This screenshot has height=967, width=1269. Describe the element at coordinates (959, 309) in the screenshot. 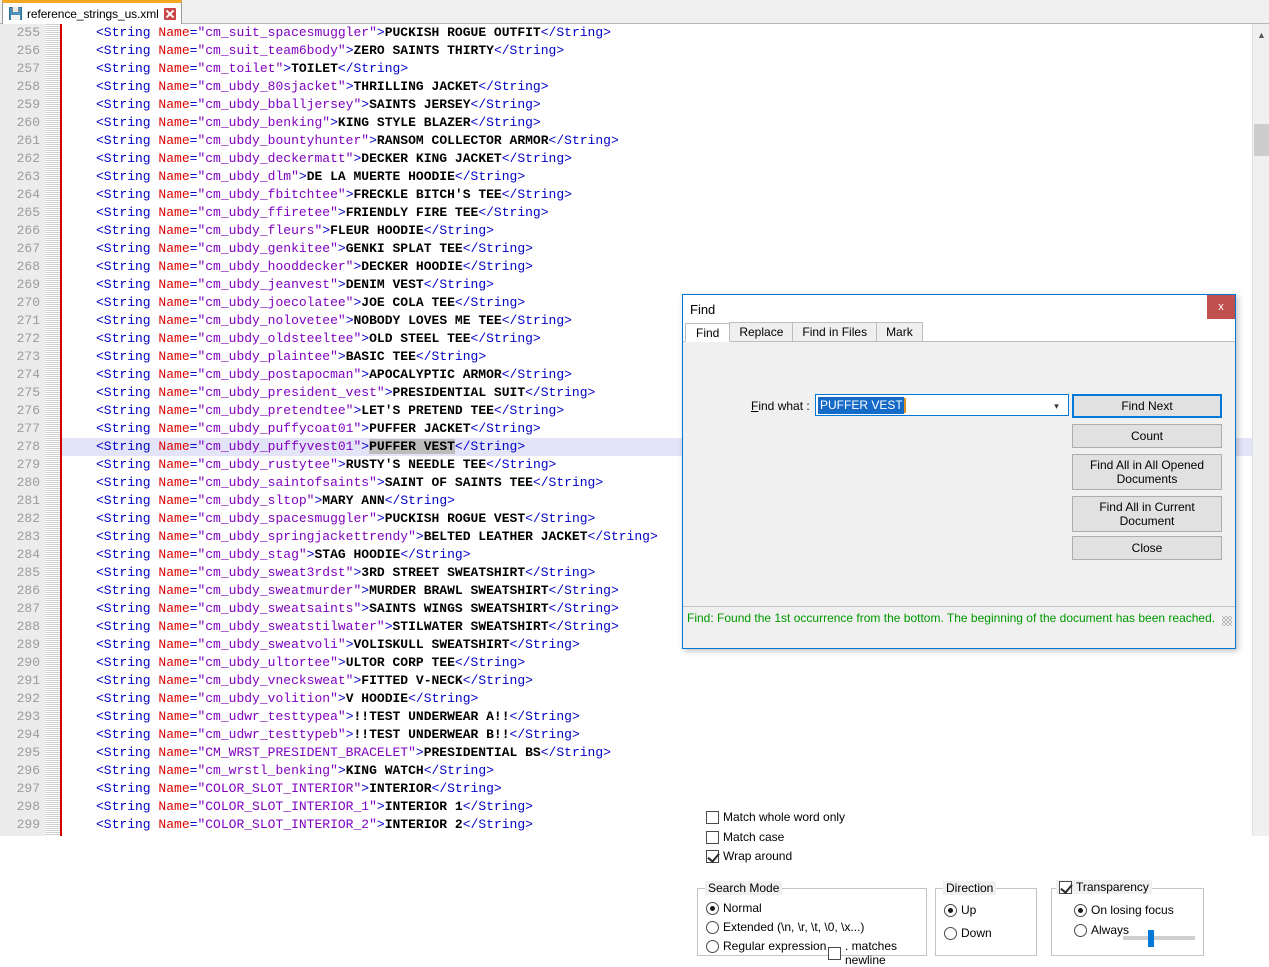

I see `dialog-title-bar: Find x` at that location.